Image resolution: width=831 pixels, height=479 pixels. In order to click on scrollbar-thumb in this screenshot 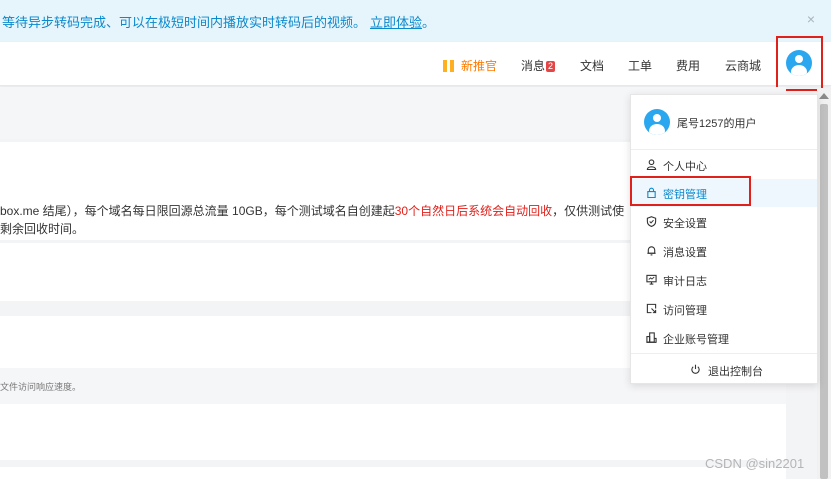, I will do `click(824, 291)`.